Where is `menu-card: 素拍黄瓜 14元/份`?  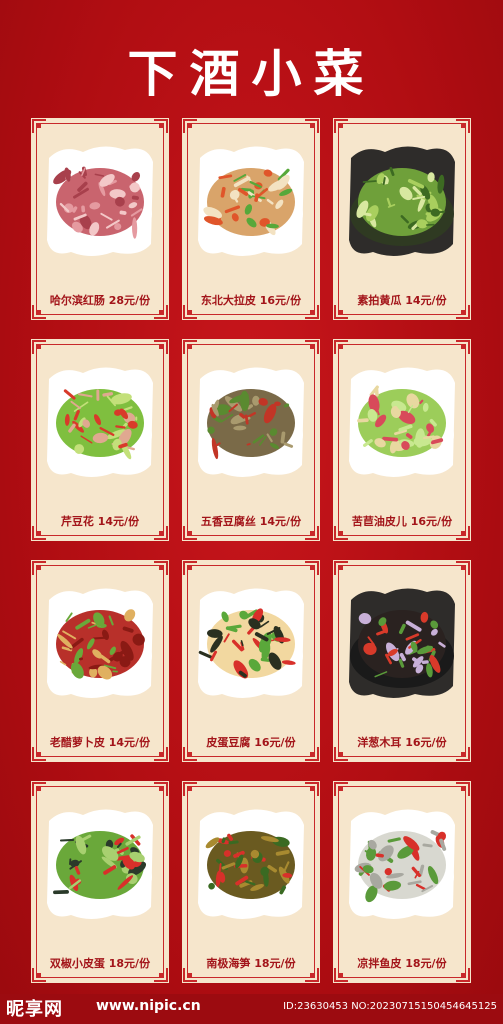 menu-card: 素拍黄瓜 14元/份 is located at coordinates (402, 219).